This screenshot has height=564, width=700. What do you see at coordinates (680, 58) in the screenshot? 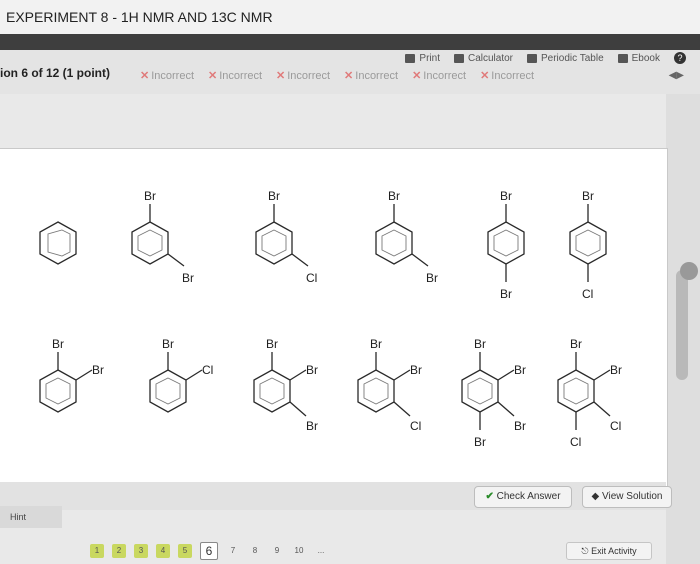
I see `help-icon: ?` at bounding box center [680, 58].